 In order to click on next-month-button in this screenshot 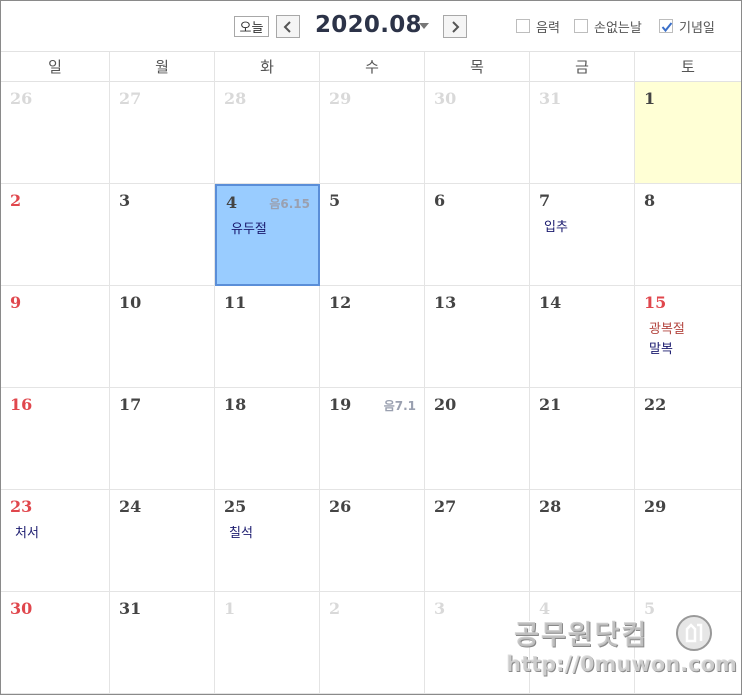, I will do `click(455, 26)`.